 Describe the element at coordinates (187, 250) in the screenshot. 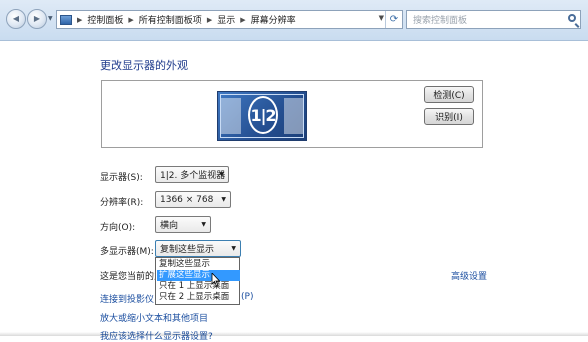

I see `multiple-displays-select-value: 复制这些显示` at that location.